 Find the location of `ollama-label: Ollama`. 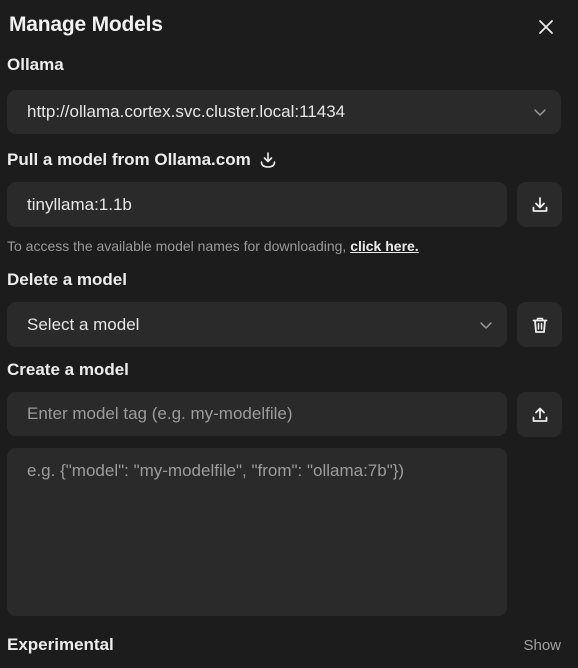

ollama-label: Ollama is located at coordinates (35, 64).